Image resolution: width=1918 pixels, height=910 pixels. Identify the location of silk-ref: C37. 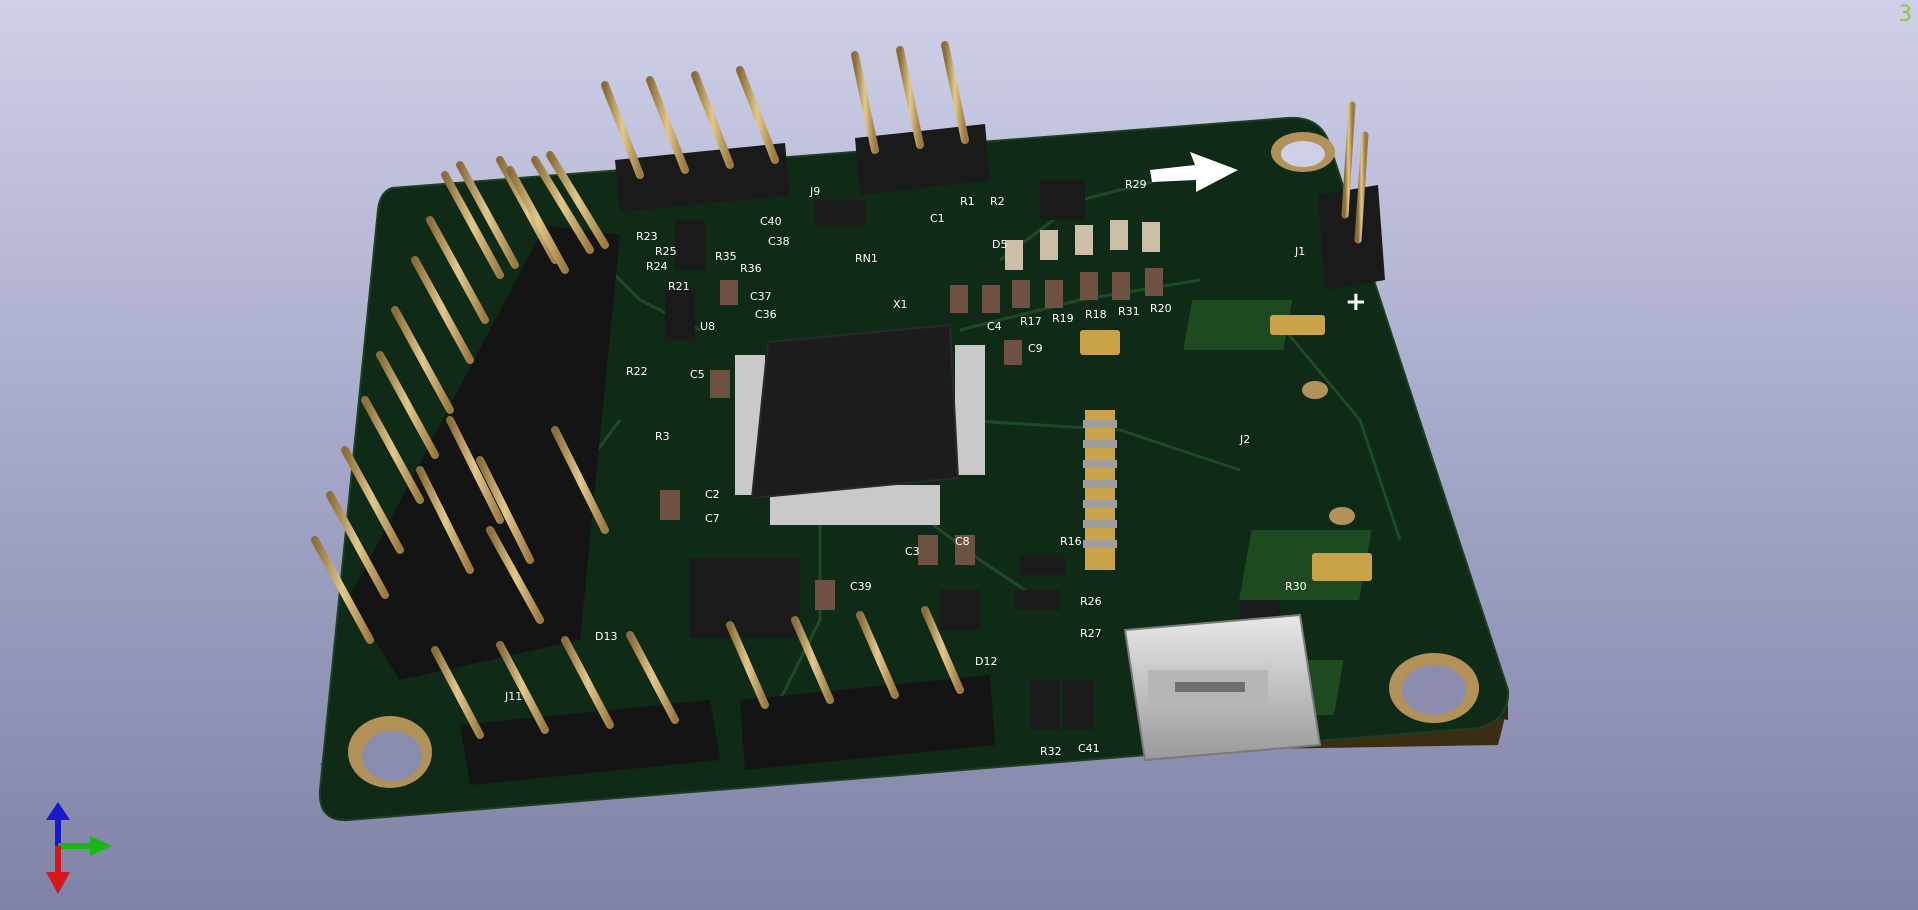
(761, 296).